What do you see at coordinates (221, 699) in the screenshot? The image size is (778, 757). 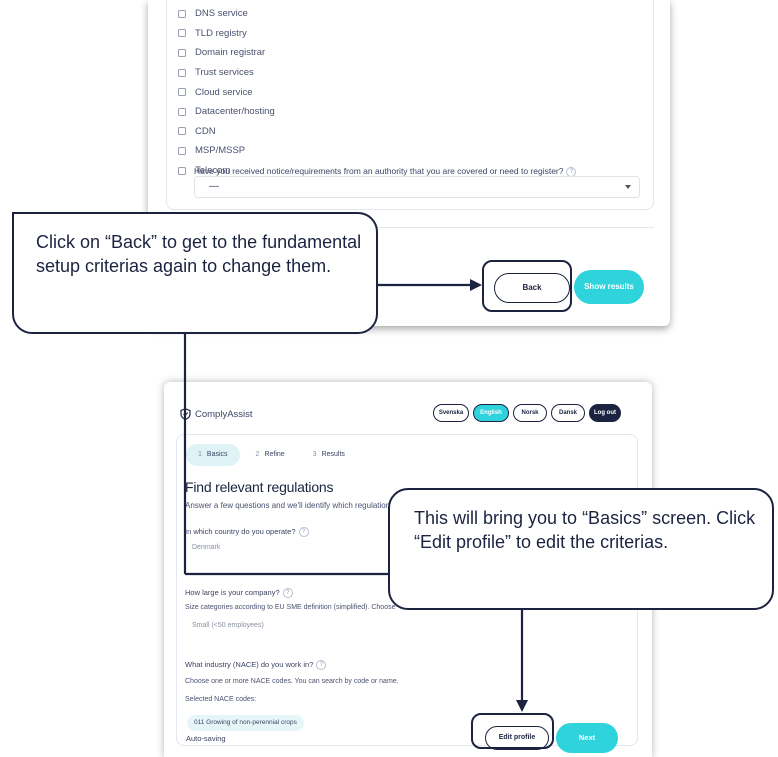 I see `selected-codes-label: Selected NACE codes:` at bounding box center [221, 699].